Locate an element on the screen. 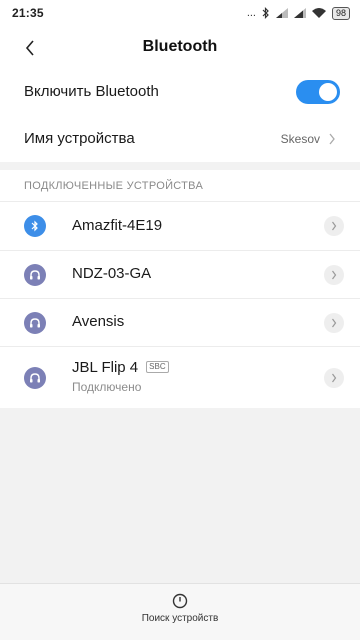 The image size is (360, 640). device-row-jbl: JBL Flip 4 SBC Подключено is located at coordinates (180, 377).